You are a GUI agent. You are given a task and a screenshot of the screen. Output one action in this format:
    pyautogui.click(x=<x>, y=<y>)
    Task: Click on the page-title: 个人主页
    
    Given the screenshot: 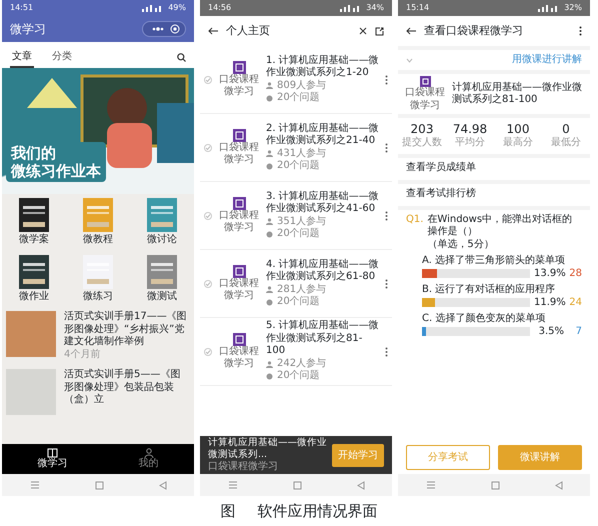 What is the action you would take?
    pyautogui.click(x=248, y=31)
    